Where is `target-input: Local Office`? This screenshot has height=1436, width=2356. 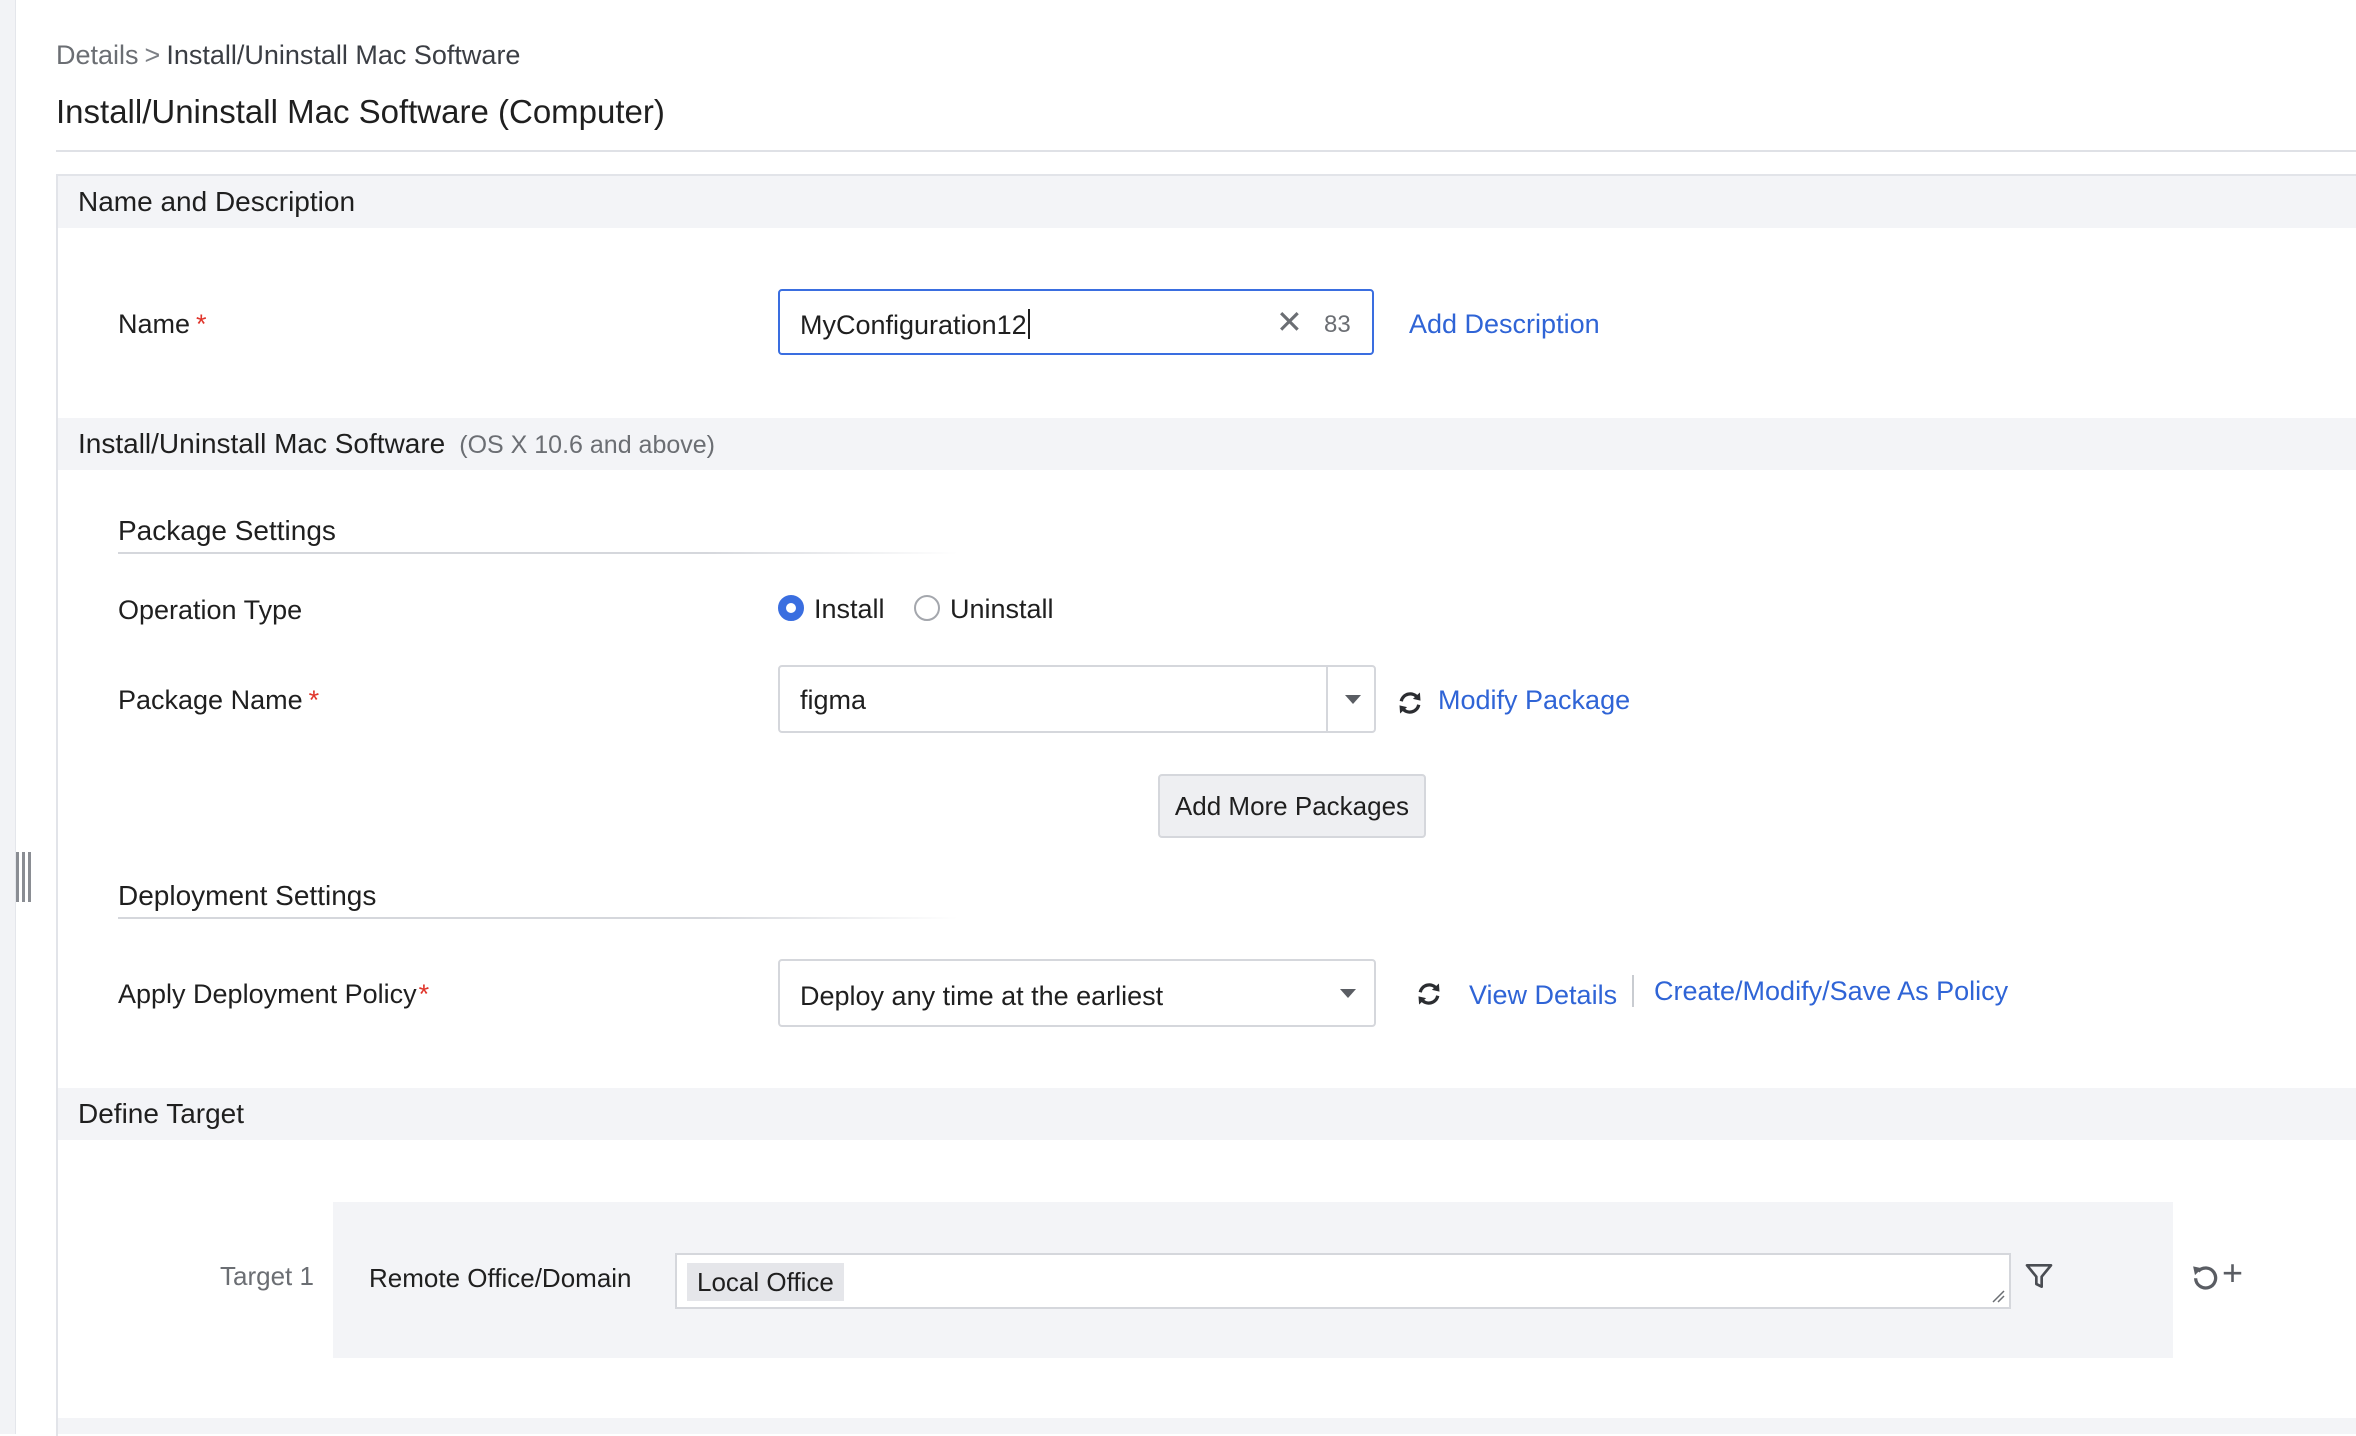
target-input: Local Office is located at coordinates (1343, 1281).